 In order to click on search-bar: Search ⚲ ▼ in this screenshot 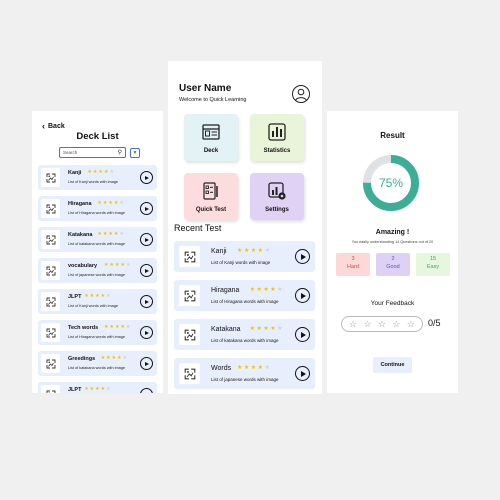, I will do `click(108, 152)`.